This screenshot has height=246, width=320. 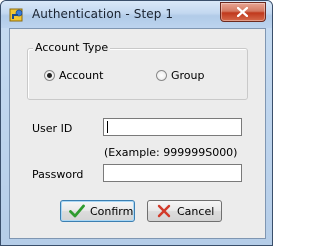 I want to click on user-id-example-hint: (Example: 999999S000), so click(x=171, y=152).